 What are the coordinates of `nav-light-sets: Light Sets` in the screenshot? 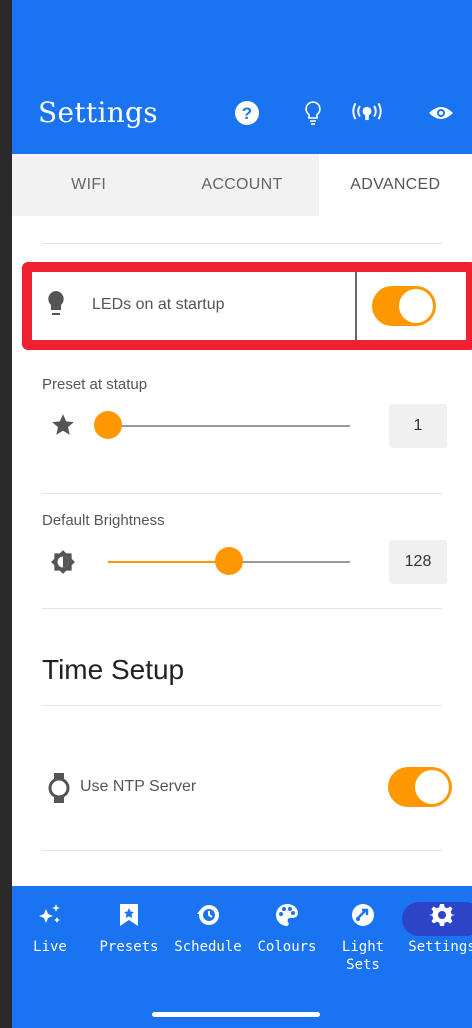 It's located at (363, 937).